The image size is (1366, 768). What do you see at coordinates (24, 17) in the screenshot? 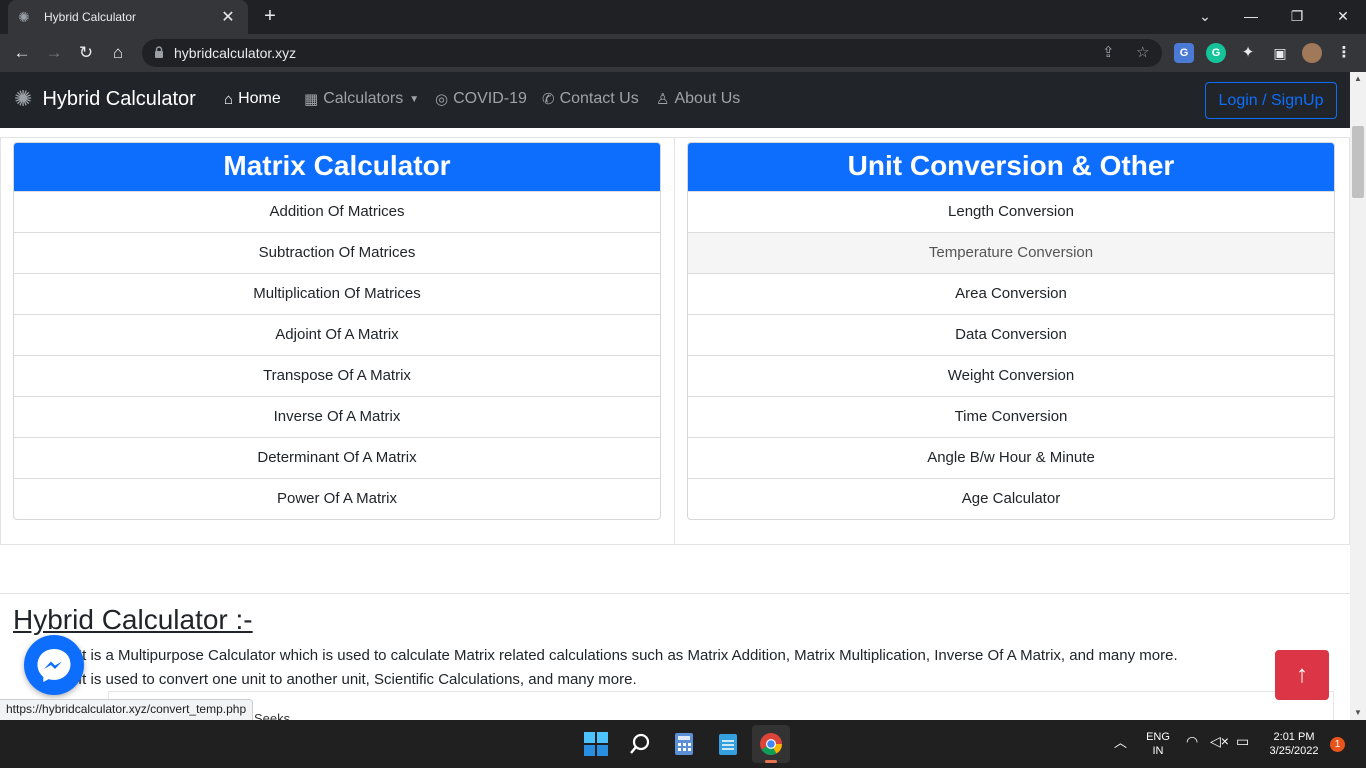
I see `favicon-icon: ✺` at bounding box center [24, 17].